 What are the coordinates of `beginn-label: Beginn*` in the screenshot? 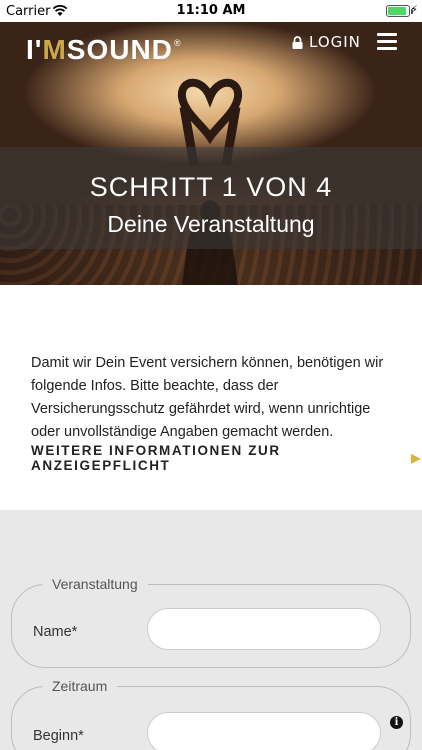 It's located at (58, 736).